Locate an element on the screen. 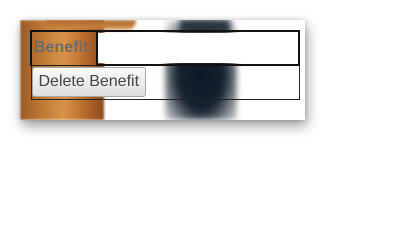  benefit-input is located at coordinates (198, 48).